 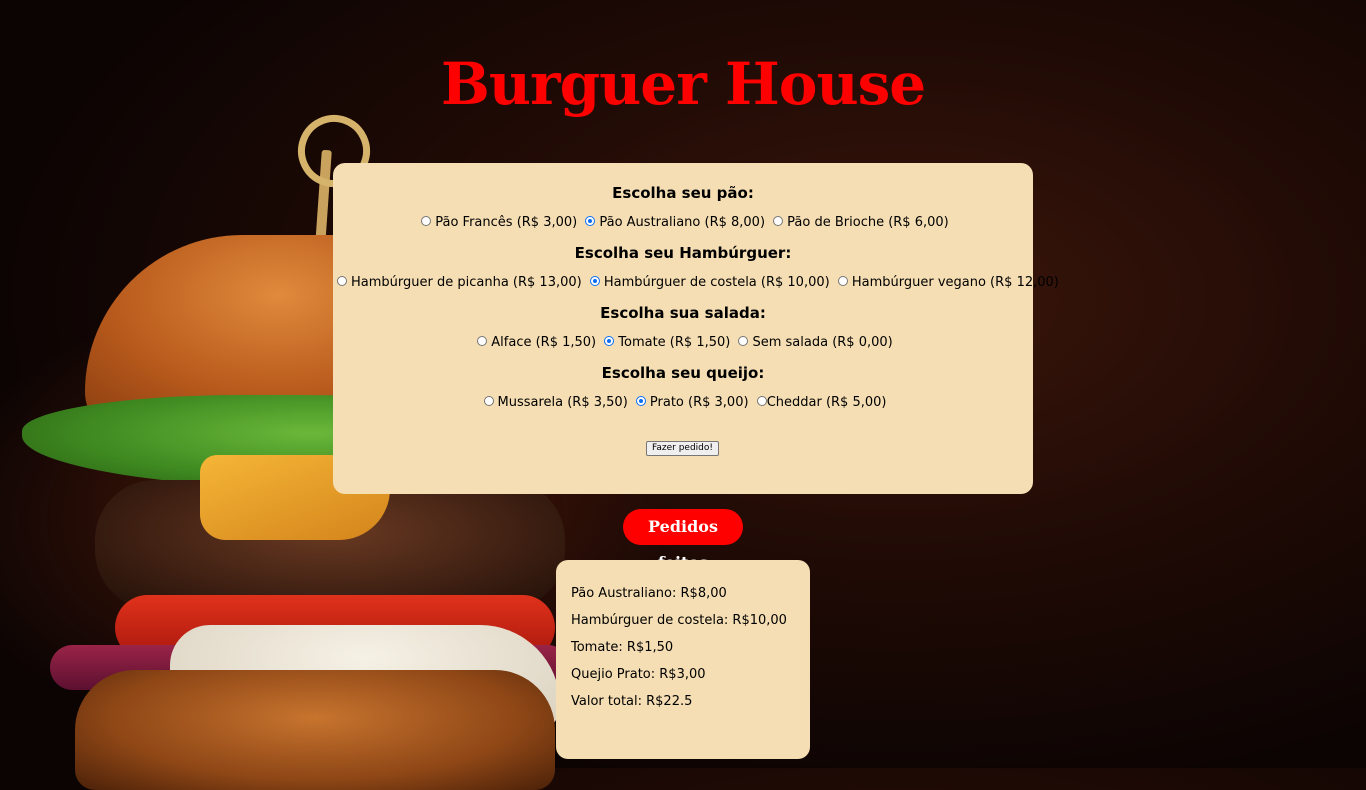 I want to click on order-total: Valor total: R$22.5, so click(x=632, y=701).